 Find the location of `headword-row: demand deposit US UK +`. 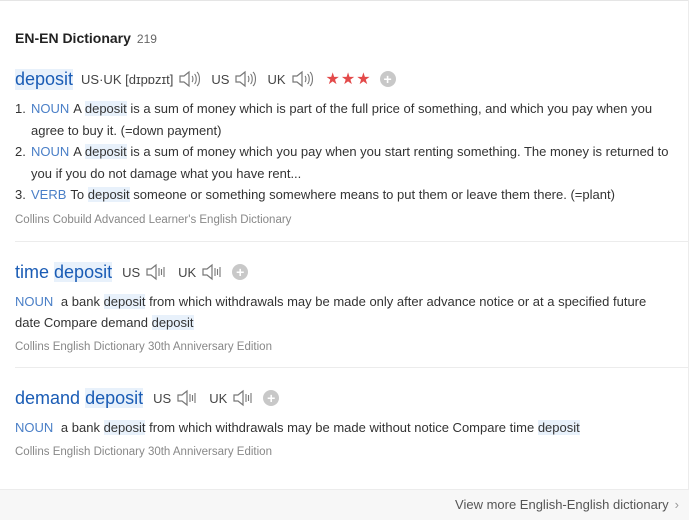

headword-row: demand deposit US UK + is located at coordinates (352, 398).